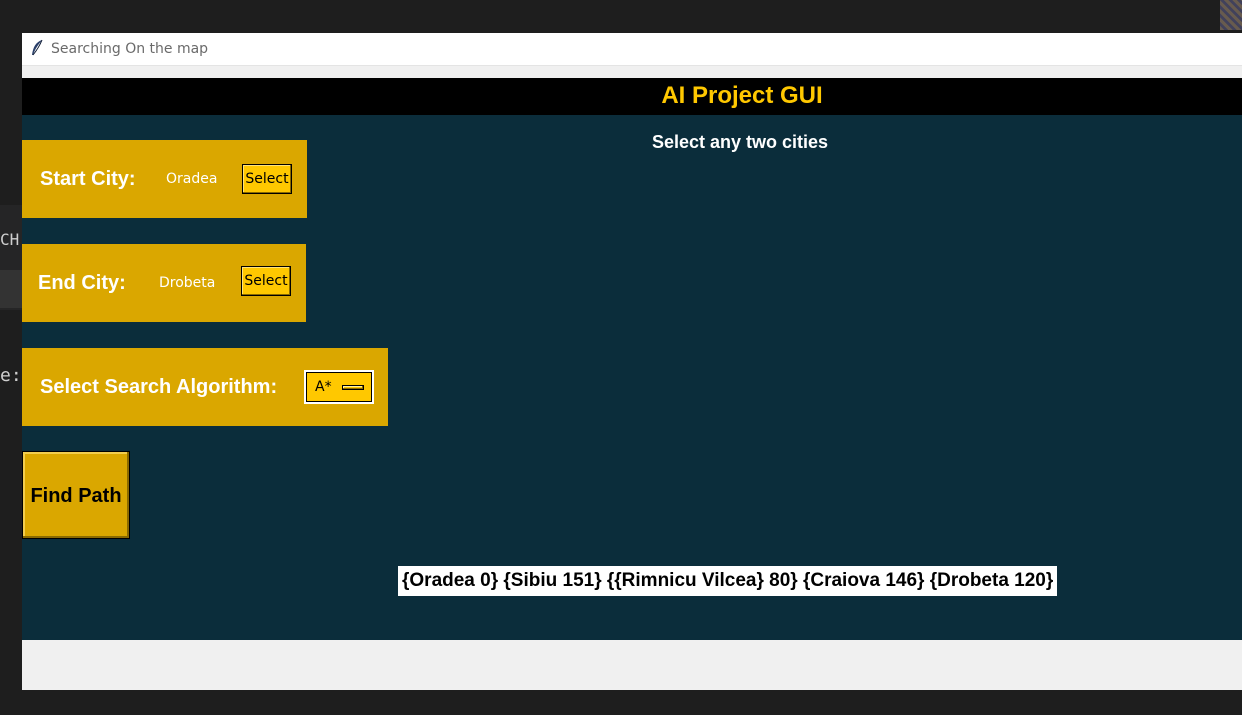  Describe the element at coordinates (82, 283) in the screenshot. I see `end-city-label: End City:` at that location.